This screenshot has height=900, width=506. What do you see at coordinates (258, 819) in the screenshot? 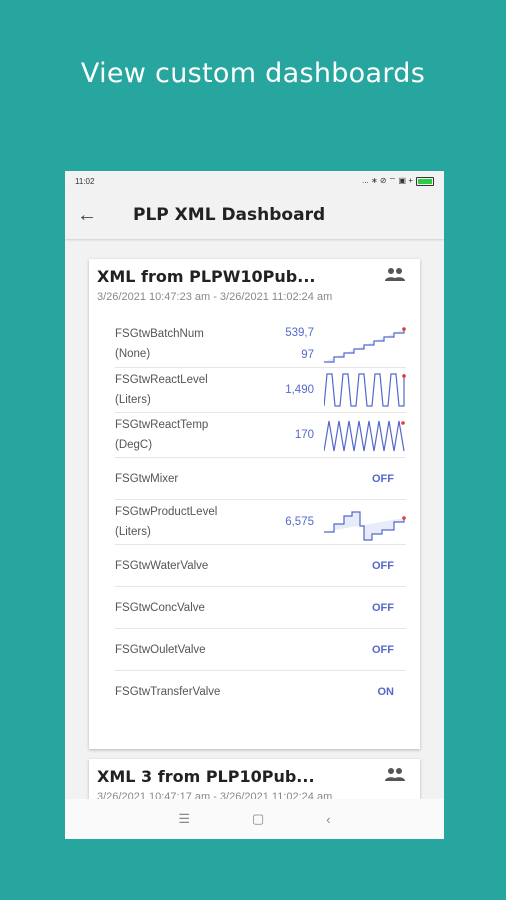
I see `home-square-icon: ▢` at bounding box center [258, 819].